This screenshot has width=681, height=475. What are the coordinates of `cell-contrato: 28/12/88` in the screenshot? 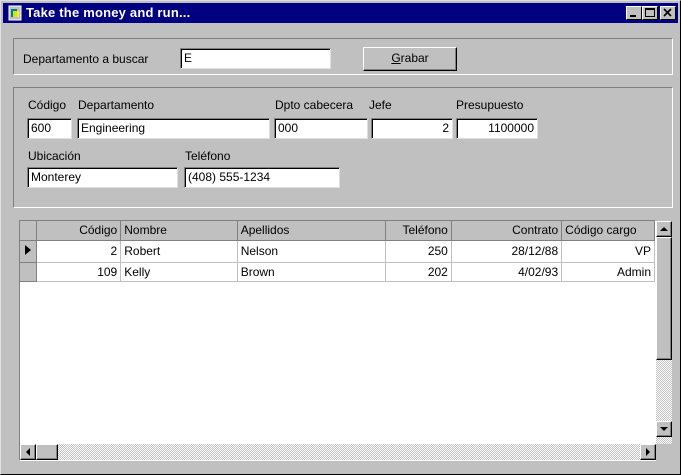 It's located at (507, 251).